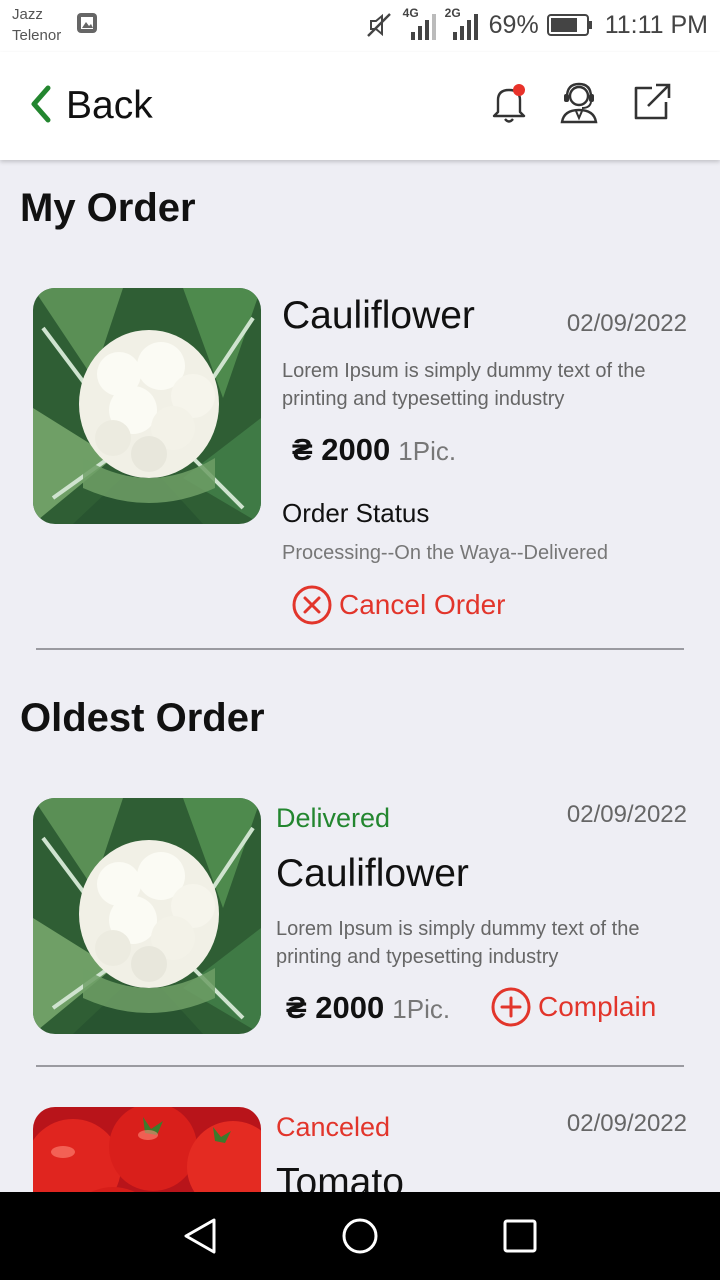  I want to click on carrier-2: Telenor, so click(37, 35).